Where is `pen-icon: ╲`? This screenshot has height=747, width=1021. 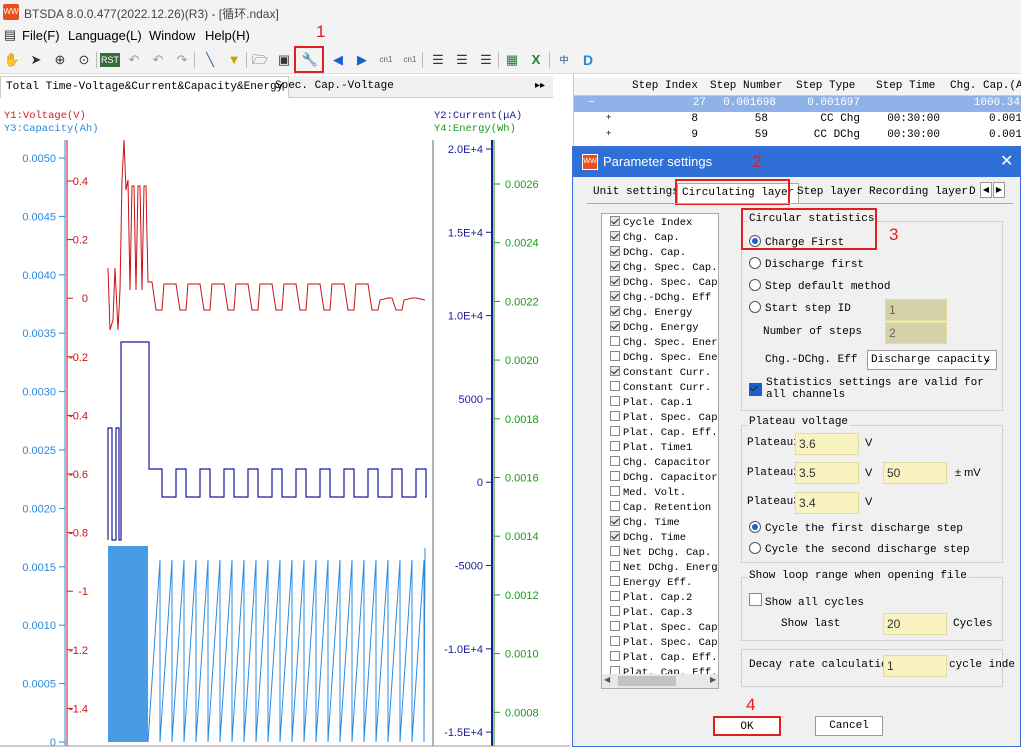 pen-icon: ╲ is located at coordinates (210, 60).